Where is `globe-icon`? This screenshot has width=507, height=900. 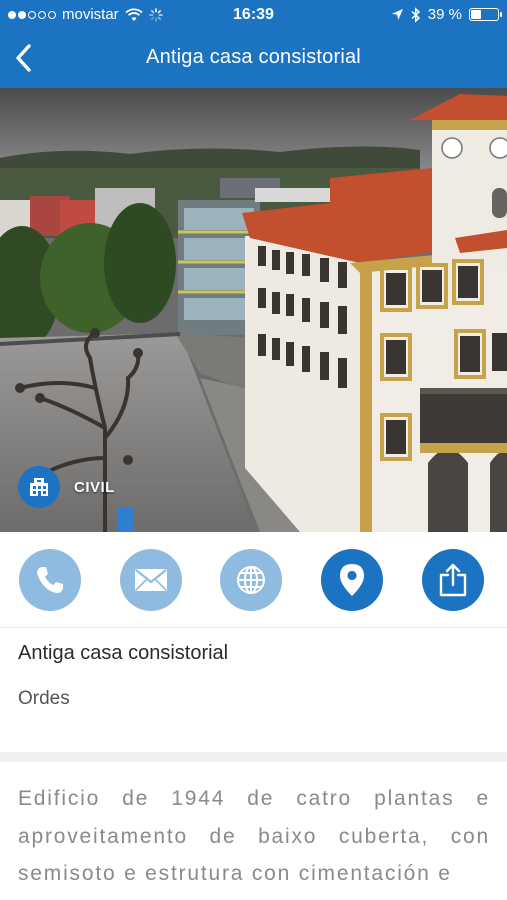 globe-icon is located at coordinates (251, 580).